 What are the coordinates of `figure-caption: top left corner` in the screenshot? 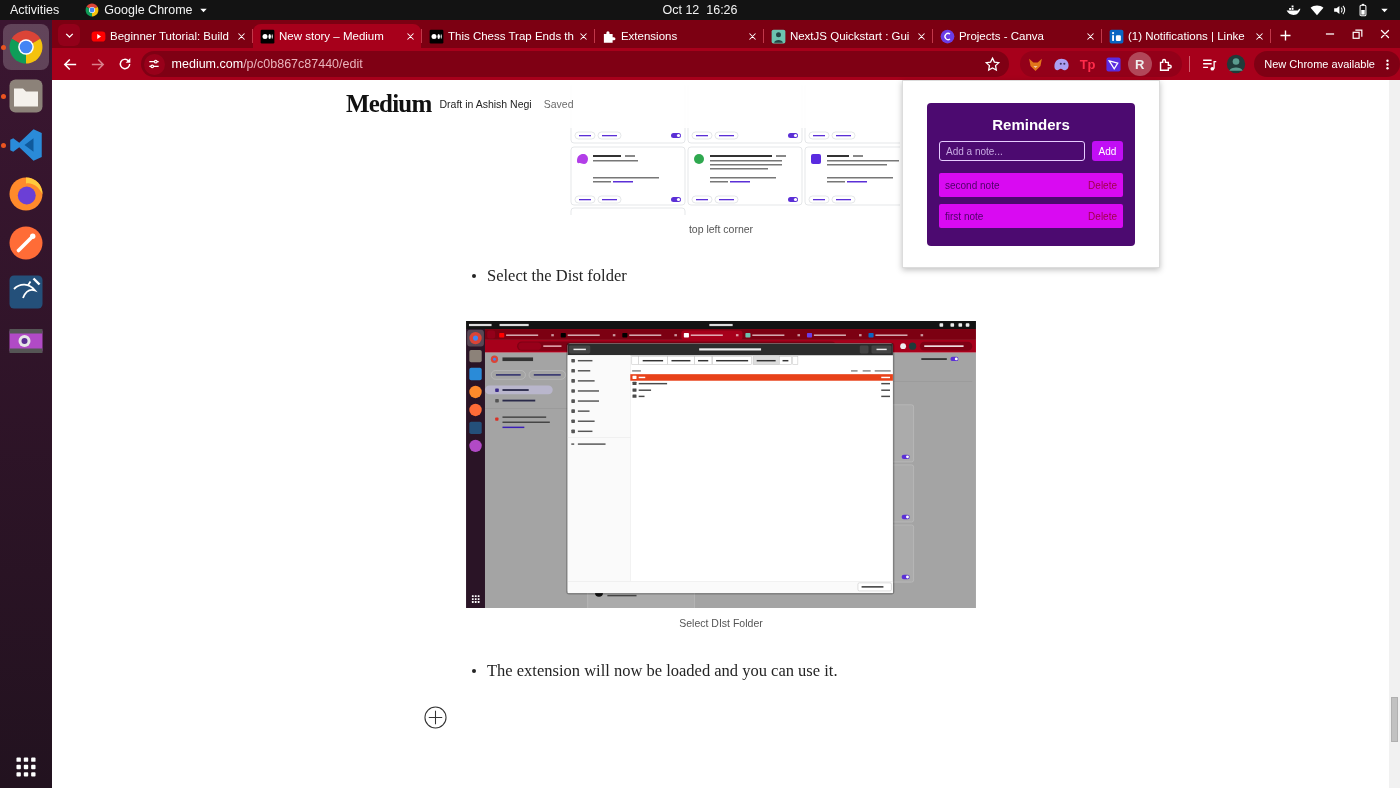 It's located at (721, 229).